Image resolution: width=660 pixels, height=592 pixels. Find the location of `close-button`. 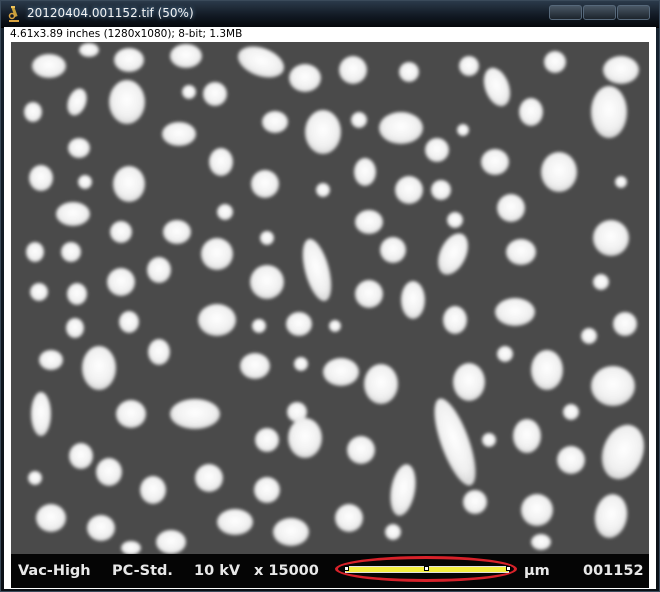

close-button is located at coordinates (633, 12).